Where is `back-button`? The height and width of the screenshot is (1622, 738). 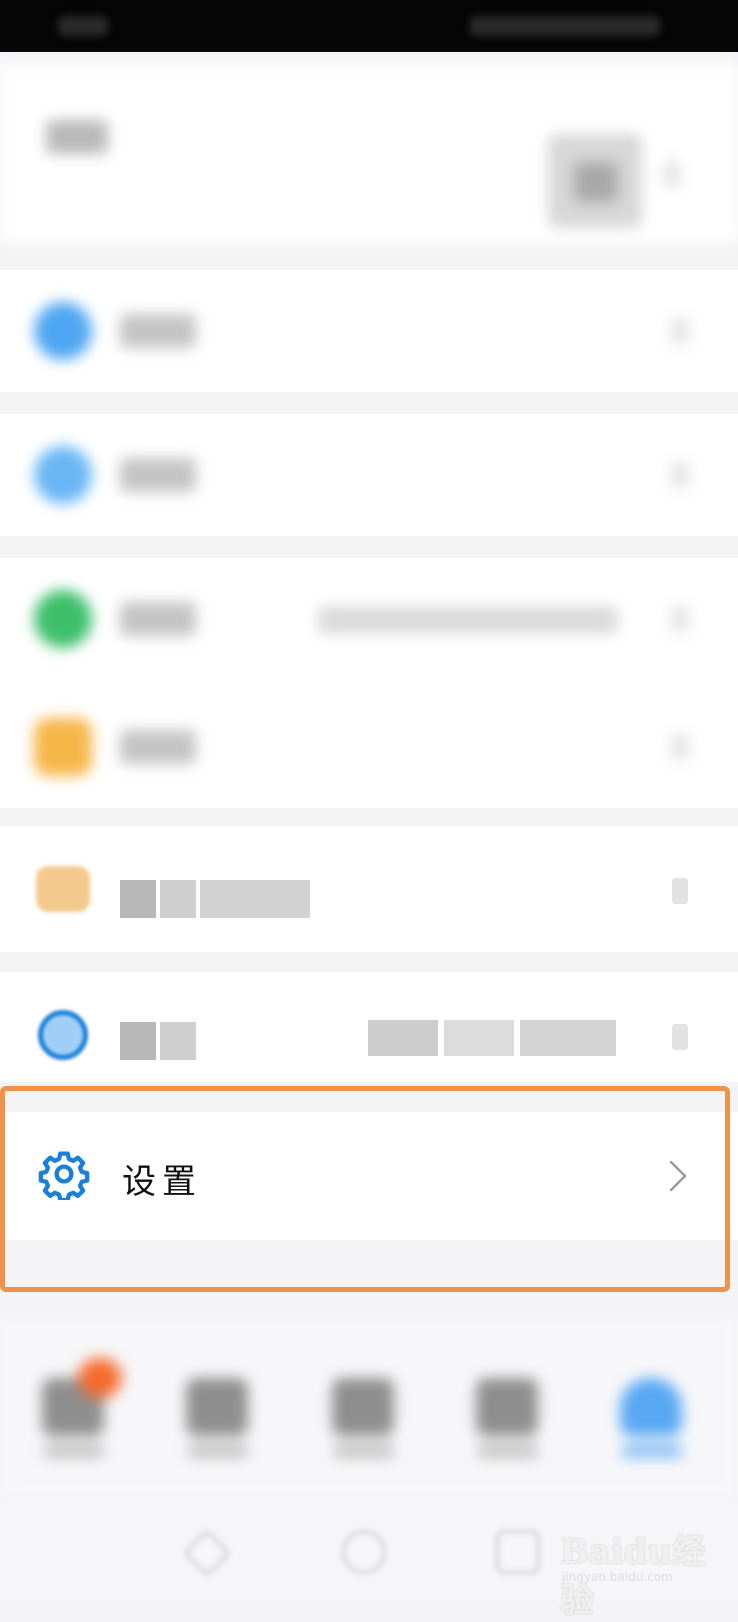
back-button is located at coordinates (207, 1553).